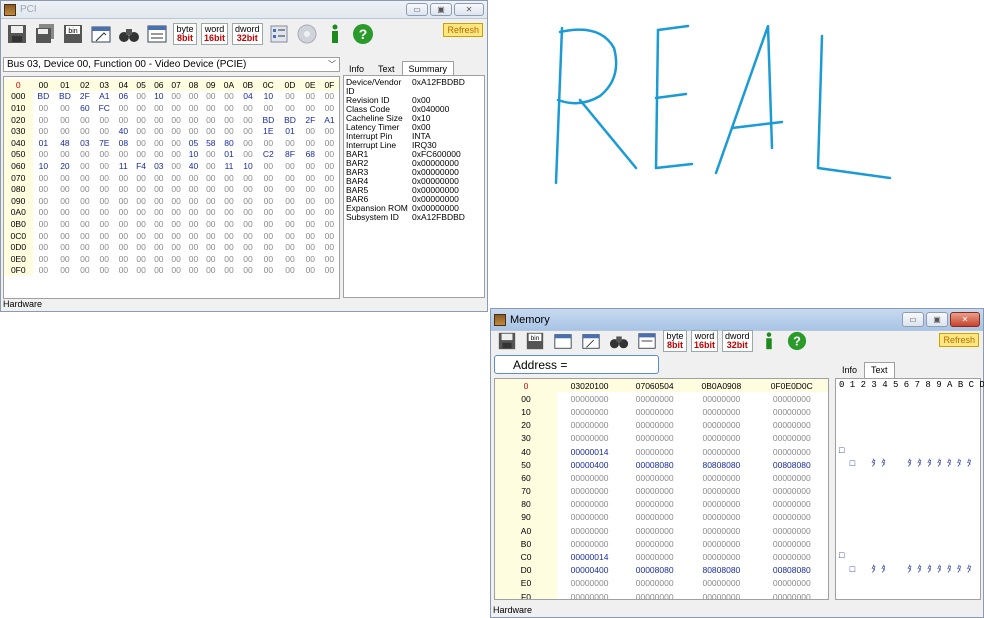 The image size is (984, 618). Describe the element at coordinates (65, 166) in the screenshot. I see `hex-cell: 20` at that location.